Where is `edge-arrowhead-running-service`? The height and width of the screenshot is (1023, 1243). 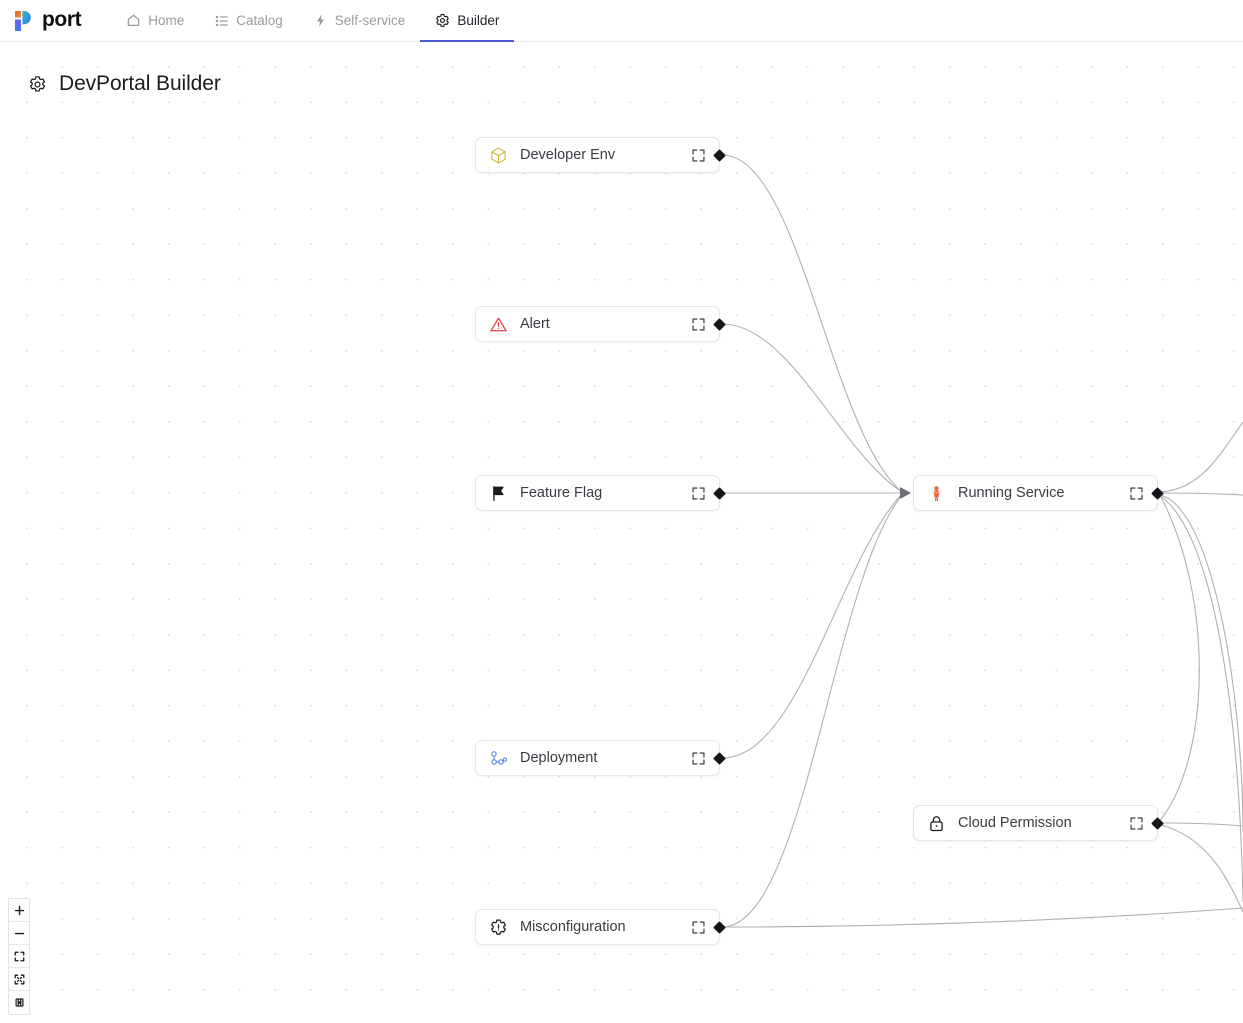
edge-arrowhead-running-service is located at coordinates (905, 493).